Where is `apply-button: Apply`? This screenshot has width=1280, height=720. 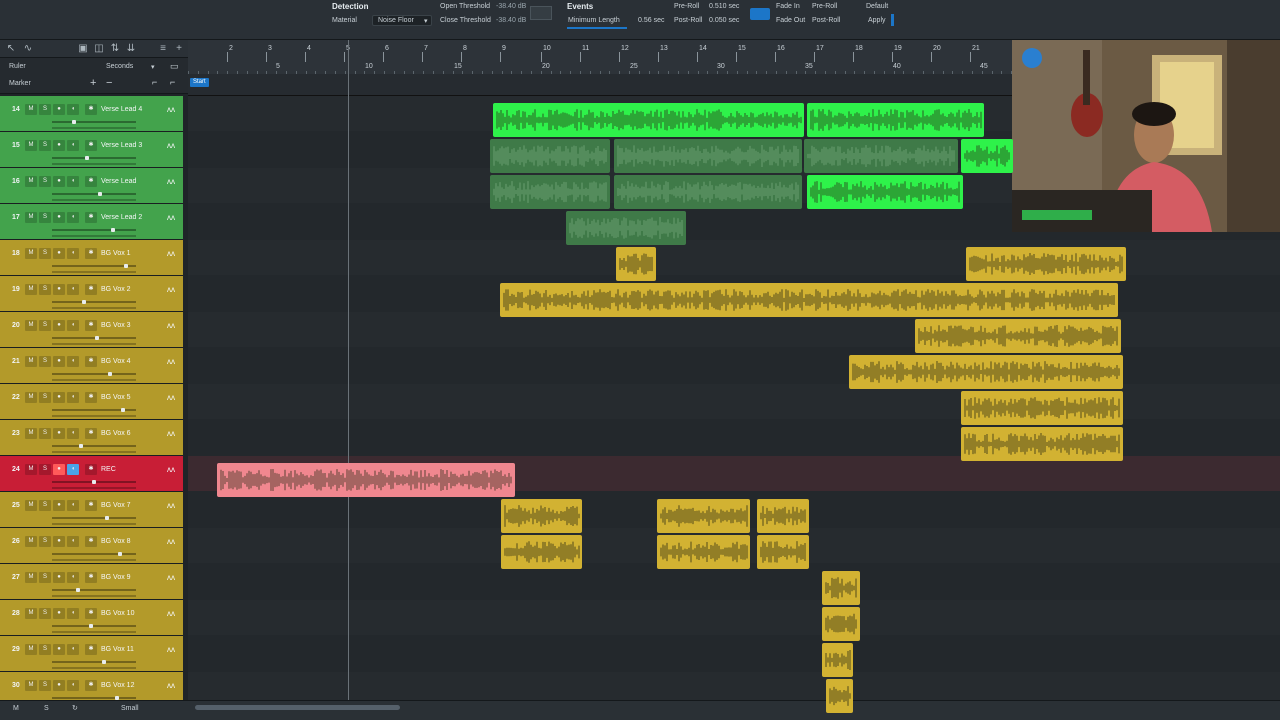 apply-button: Apply is located at coordinates (877, 20).